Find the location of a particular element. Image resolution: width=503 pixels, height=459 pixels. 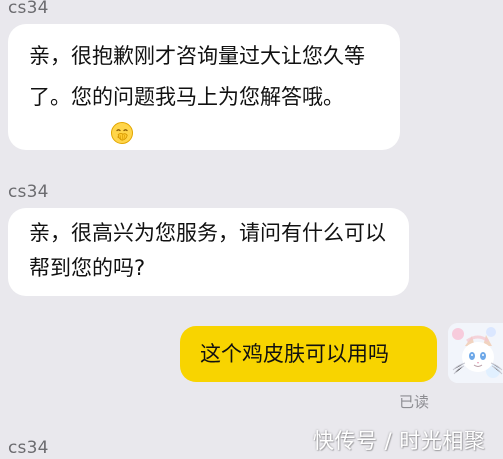

message-text: 亲，很高兴为您服务，请问有什么可以帮到您的吗? is located at coordinates (207, 250).